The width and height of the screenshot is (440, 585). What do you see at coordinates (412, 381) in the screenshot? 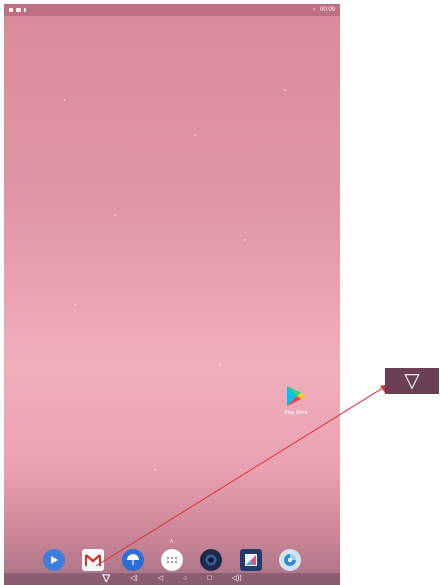
I see `zoomed-triangle-callout: ▽` at bounding box center [412, 381].